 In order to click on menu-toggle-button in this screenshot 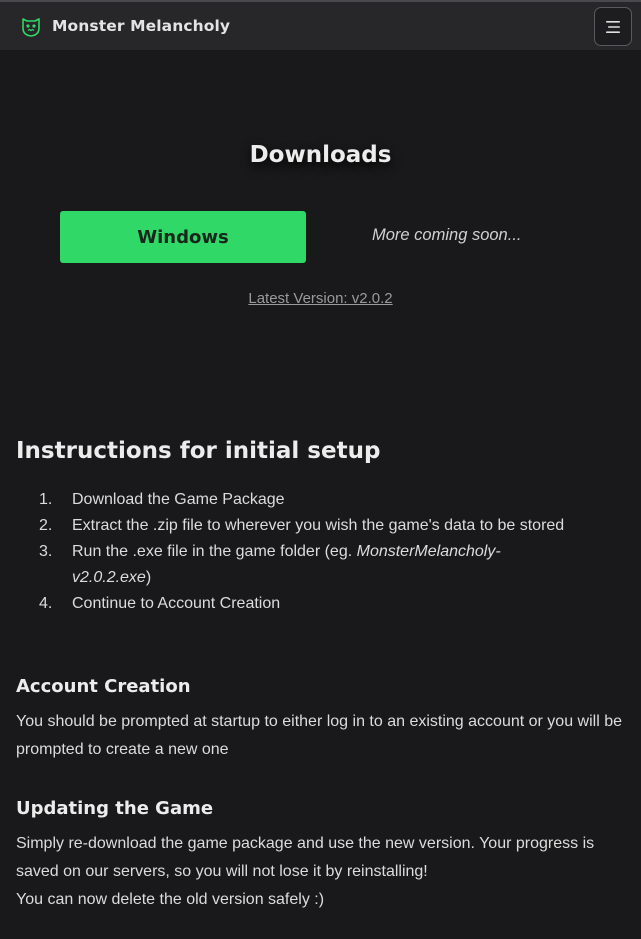, I will do `click(613, 26)`.